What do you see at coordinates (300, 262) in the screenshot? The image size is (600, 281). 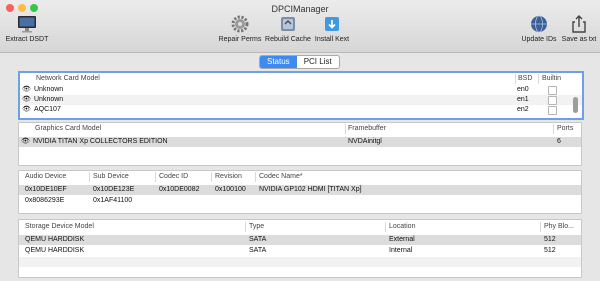 I see `table-row` at bounding box center [300, 262].